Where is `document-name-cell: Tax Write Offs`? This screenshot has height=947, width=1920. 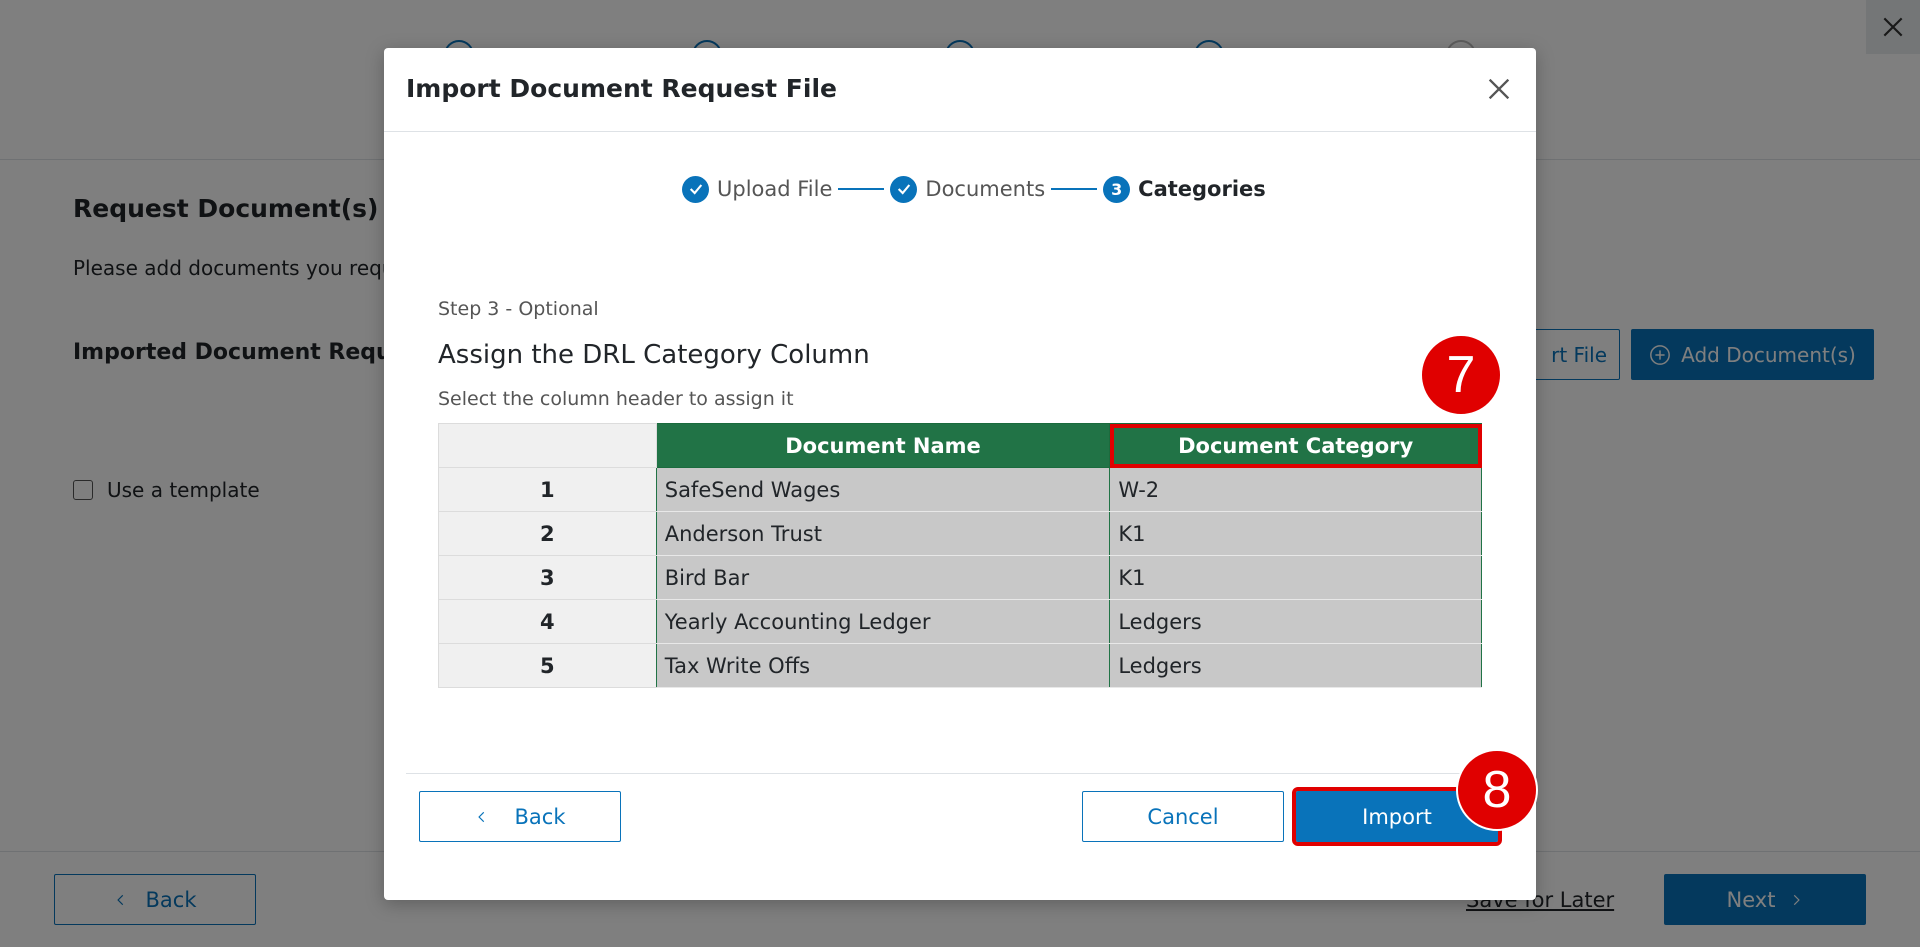 document-name-cell: Tax Write Offs is located at coordinates (883, 665).